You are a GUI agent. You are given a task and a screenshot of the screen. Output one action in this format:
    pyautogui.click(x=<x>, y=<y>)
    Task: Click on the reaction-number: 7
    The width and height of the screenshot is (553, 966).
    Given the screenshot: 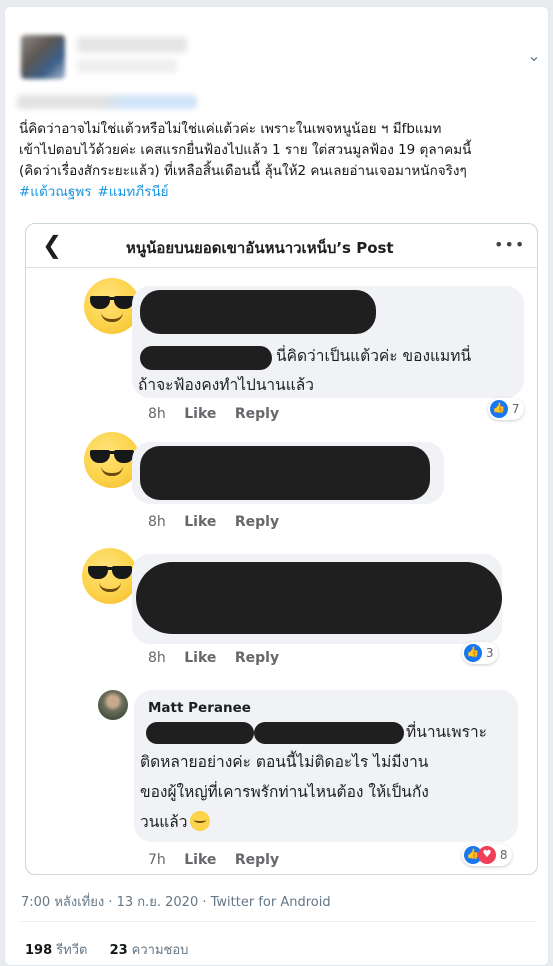 What is the action you would take?
    pyautogui.click(x=515, y=409)
    